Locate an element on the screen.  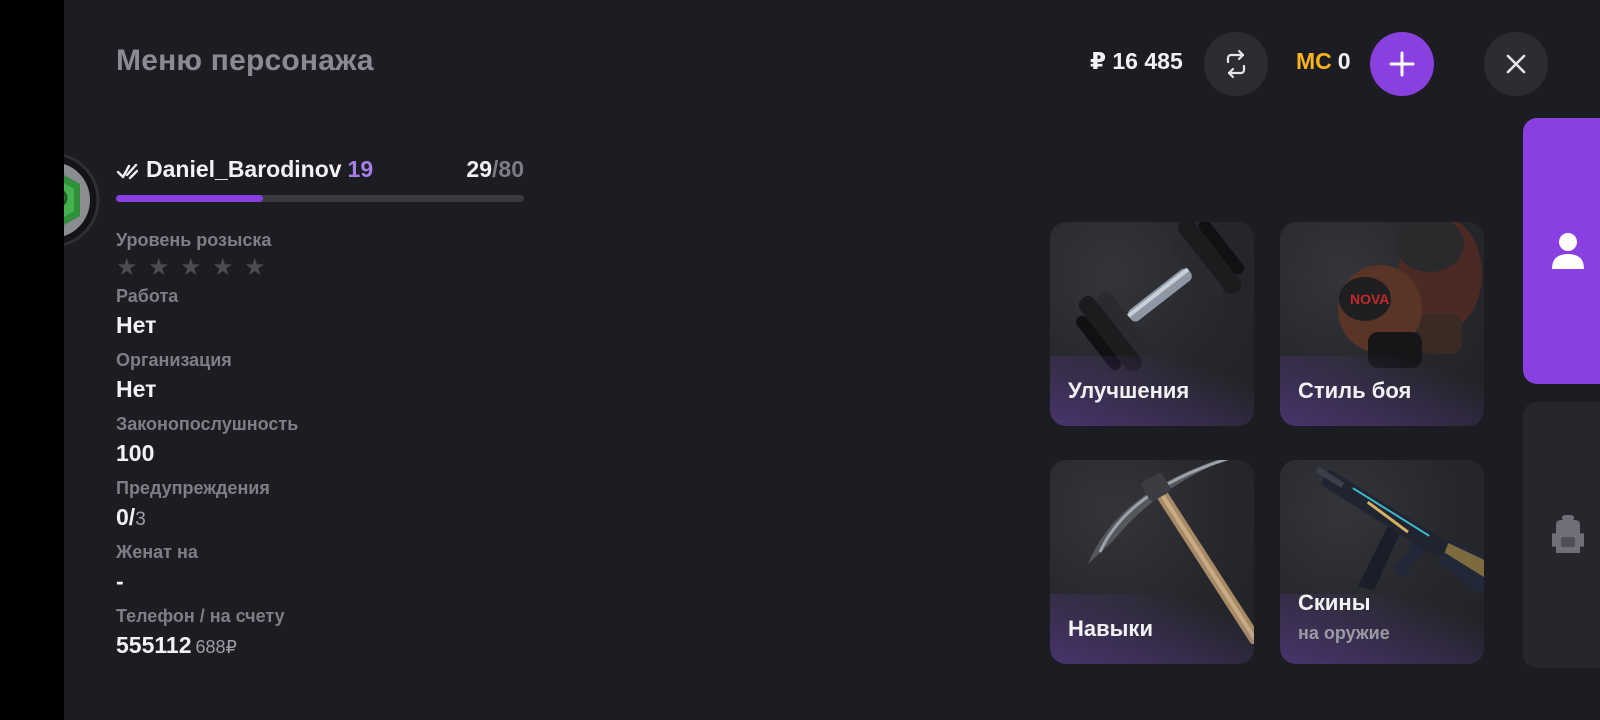
fight-style-tile: NOVA Стиль боя is located at coordinates (1382, 324).